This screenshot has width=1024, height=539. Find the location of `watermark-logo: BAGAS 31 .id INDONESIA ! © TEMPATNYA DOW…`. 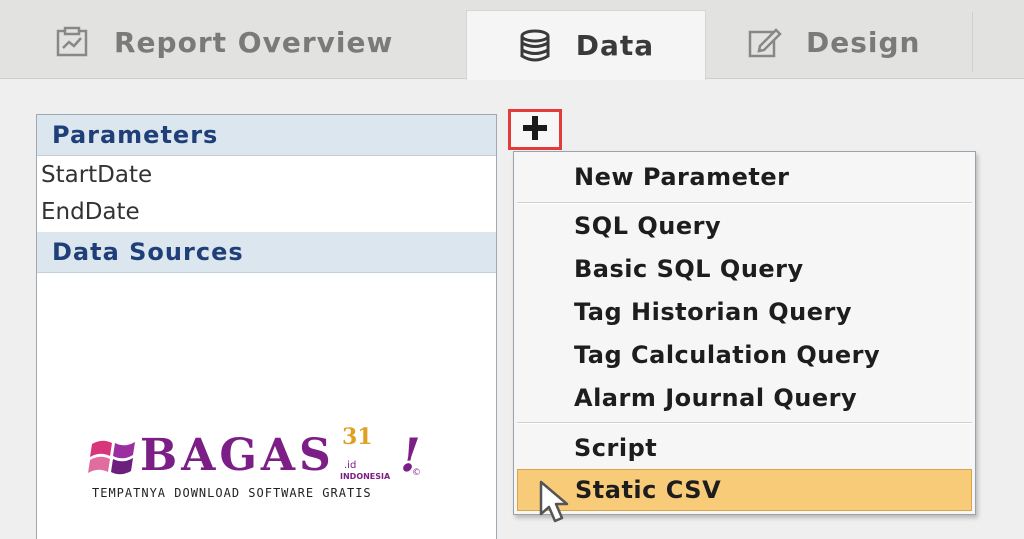

watermark-logo: BAGAS 31 .id INDONESIA ! © TEMPATNYA DOW… is located at coordinates (268, 469).